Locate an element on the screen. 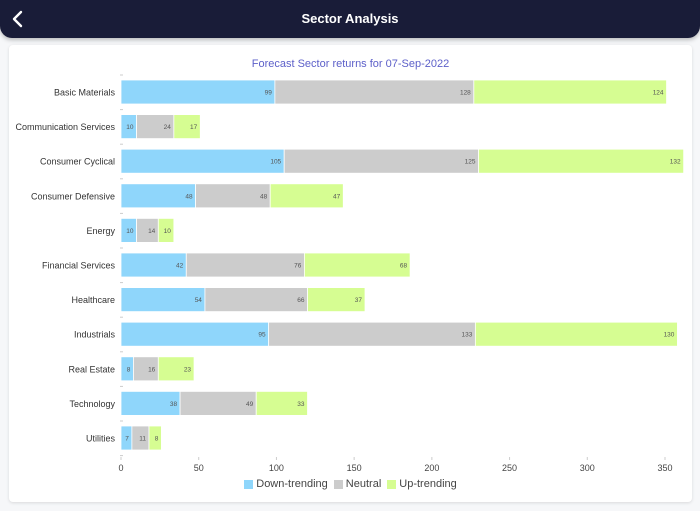  data-label: 54 is located at coordinates (199, 300).